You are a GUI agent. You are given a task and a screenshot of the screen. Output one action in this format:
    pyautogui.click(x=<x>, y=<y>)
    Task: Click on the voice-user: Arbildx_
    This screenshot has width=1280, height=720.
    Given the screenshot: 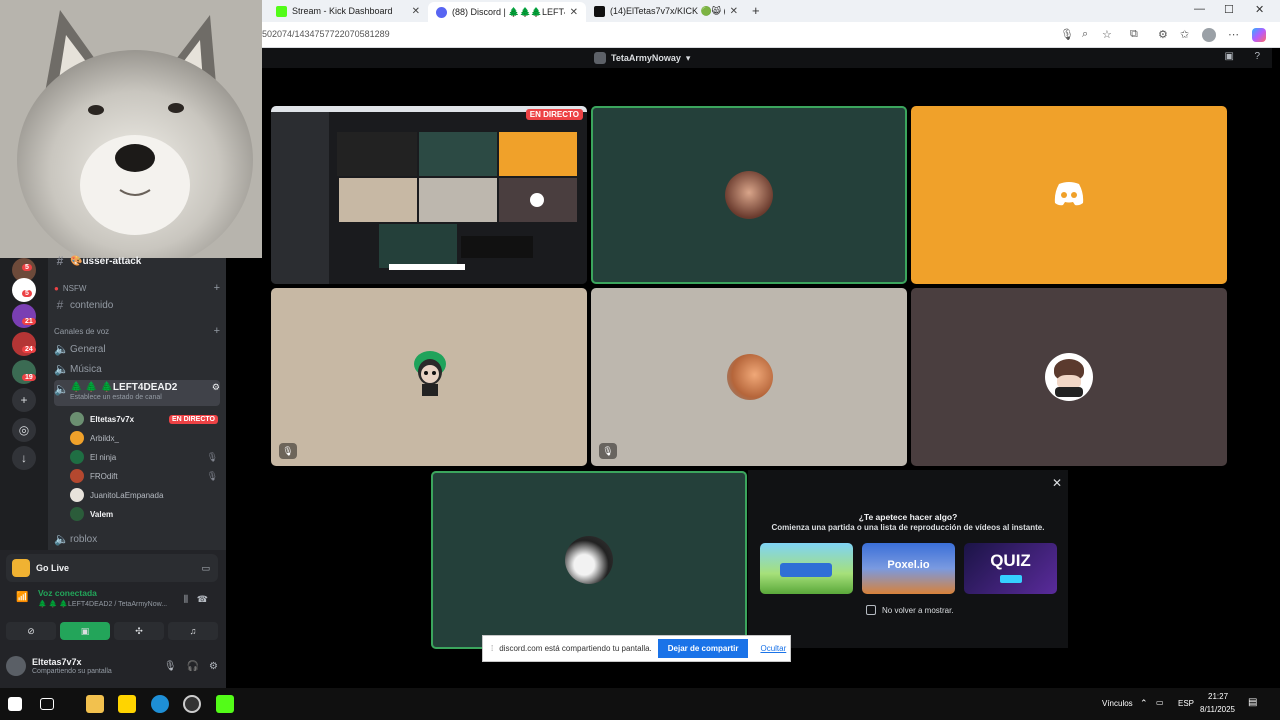 What is the action you would take?
    pyautogui.click(x=144, y=438)
    